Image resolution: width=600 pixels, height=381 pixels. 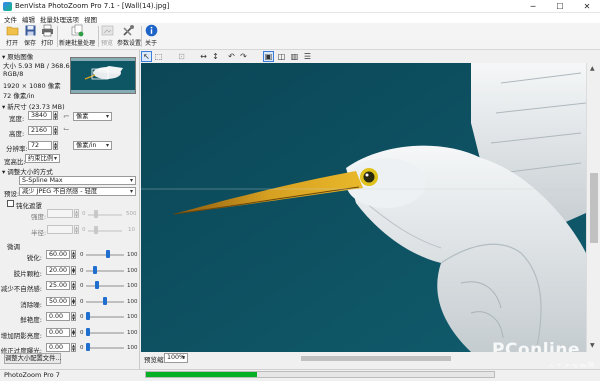 I want to click on print-button: 打印, so click(x=47, y=36).